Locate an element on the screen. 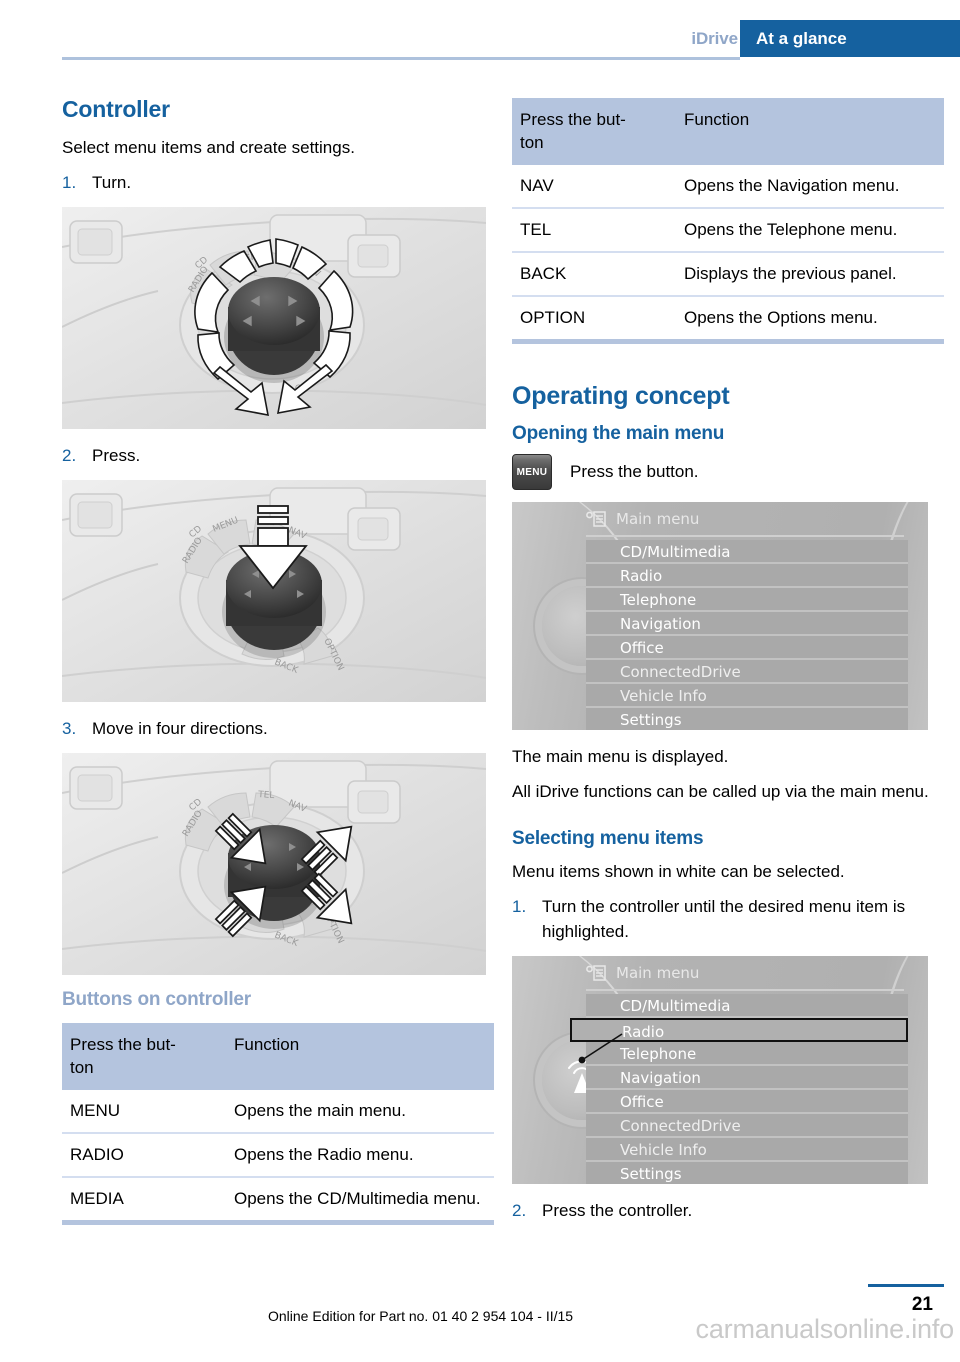  table-cell-function: Opens the CD/Multimedia menu. is located at coordinates (360, 1198).